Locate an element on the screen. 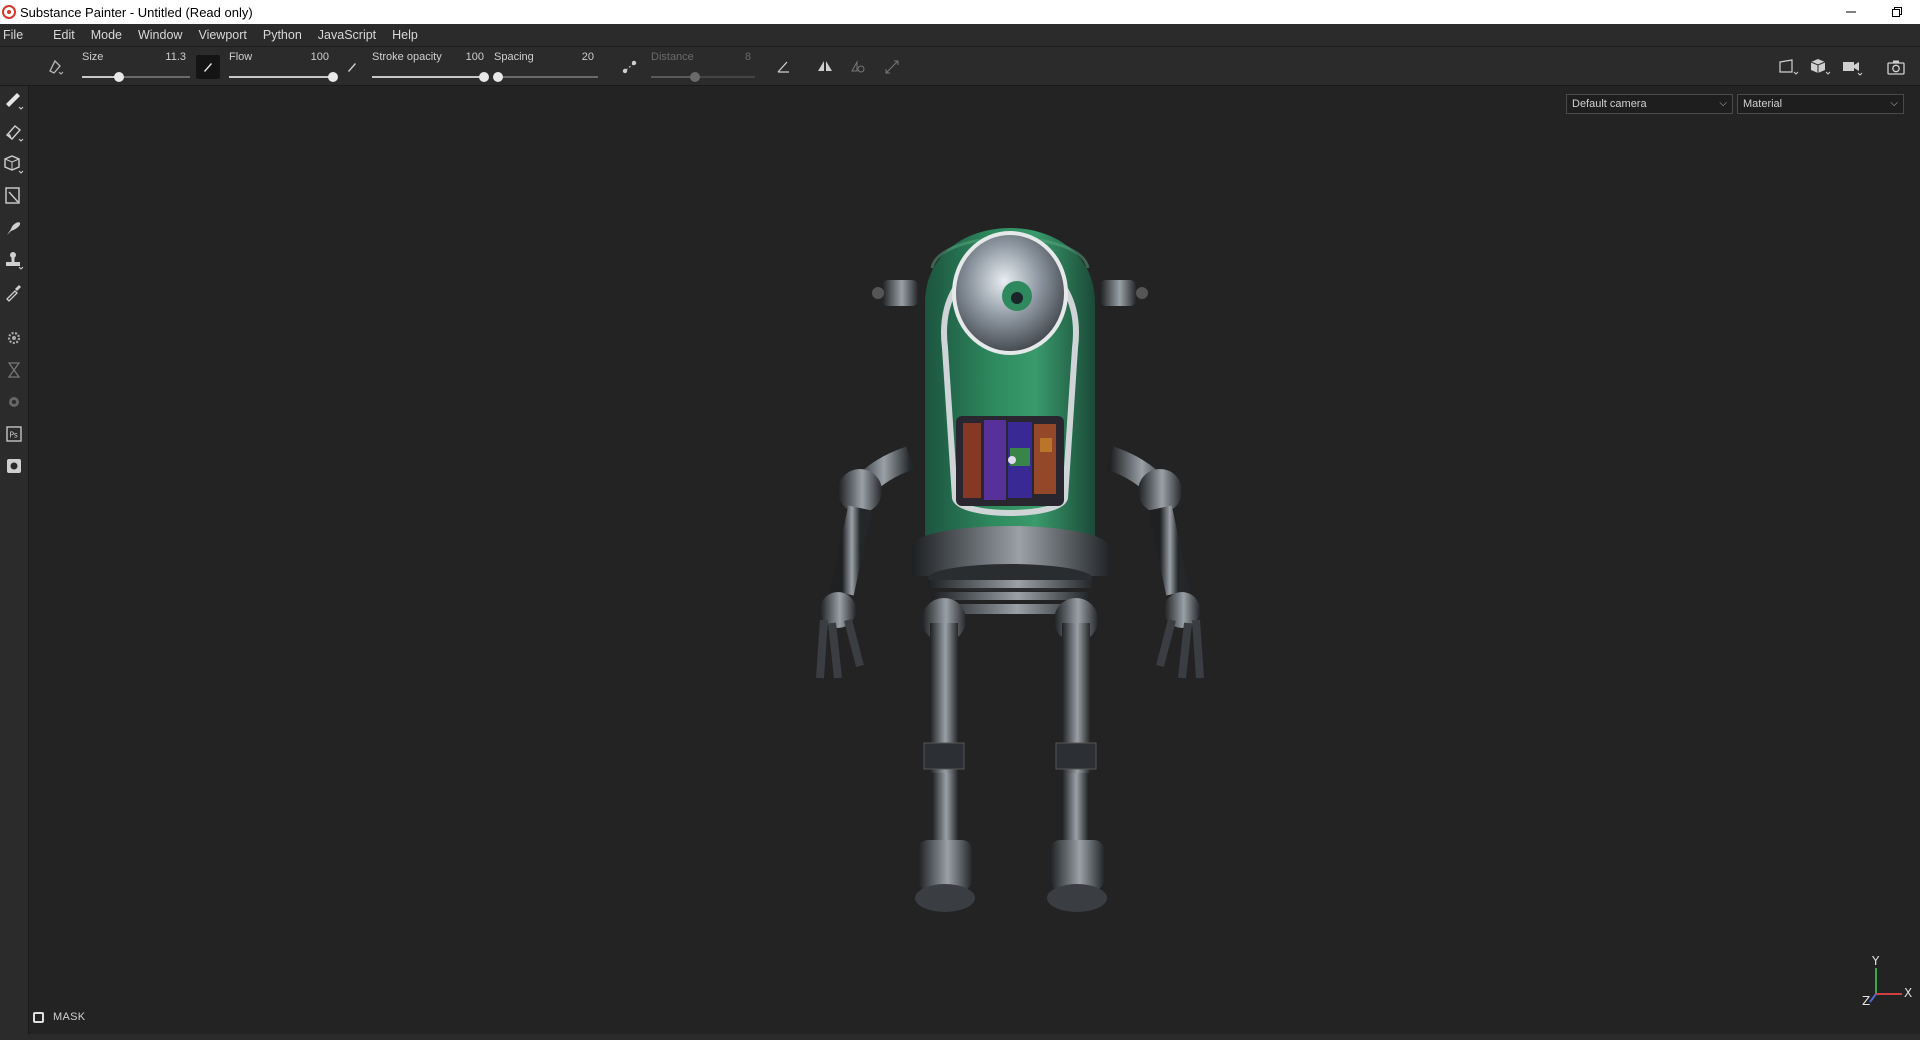 The height and width of the screenshot is (1040, 1920). eraser-tool-button is located at coordinates (14, 132).